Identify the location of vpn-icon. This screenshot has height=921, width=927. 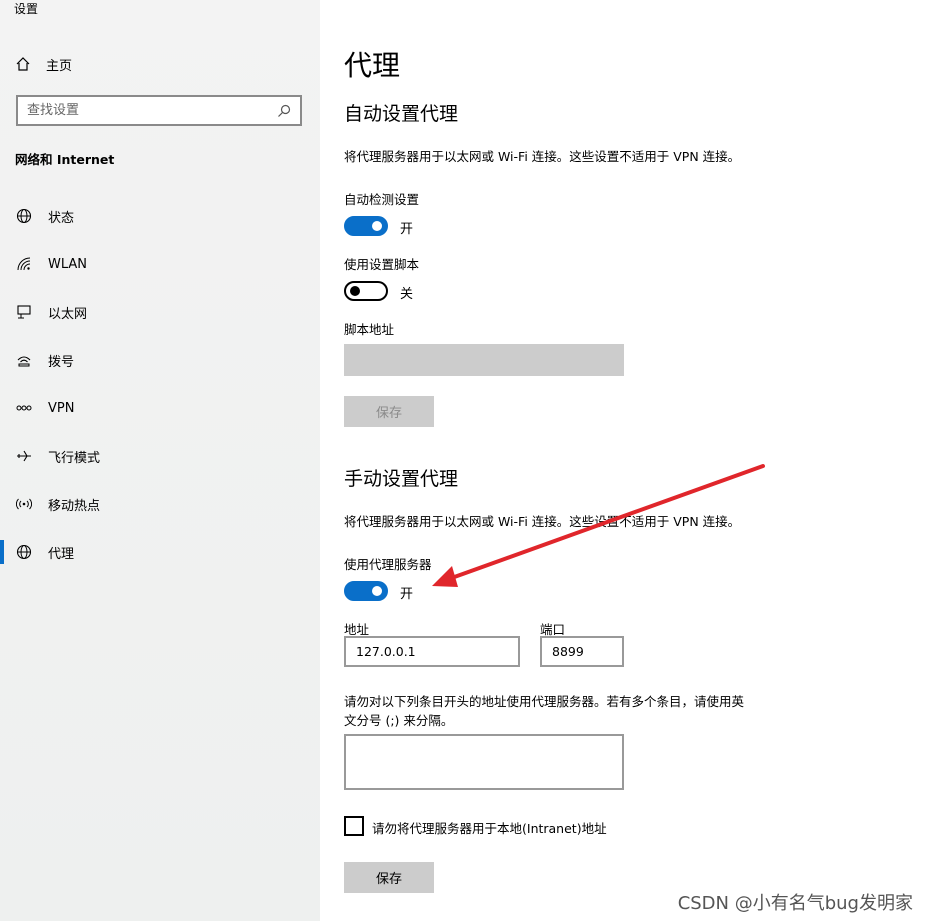
(24, 408).